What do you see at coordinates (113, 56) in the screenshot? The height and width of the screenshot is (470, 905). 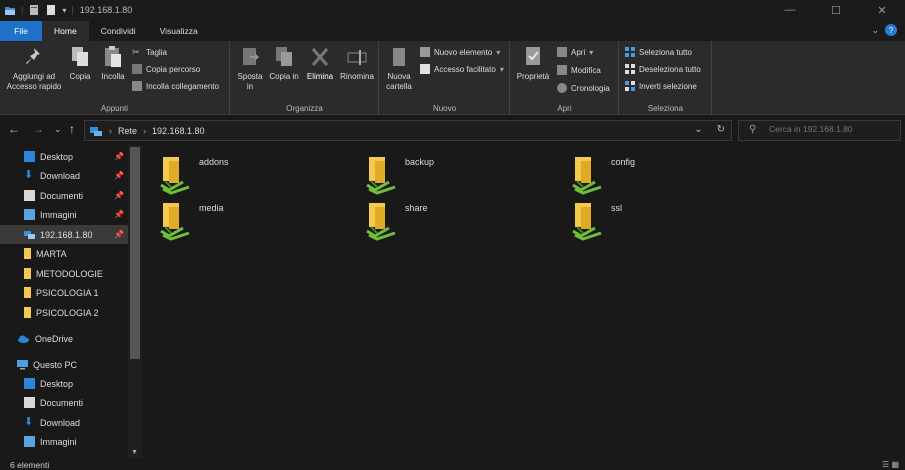 I see `paste-icon` at bounding box center [113, 56].